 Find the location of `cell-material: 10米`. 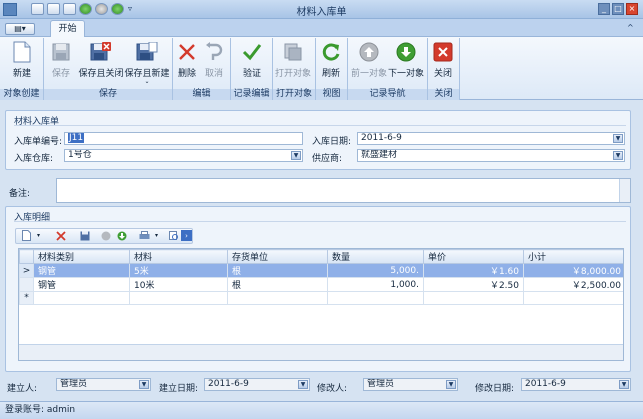

cell-material: 10米 is located at coordinates (178, 284).